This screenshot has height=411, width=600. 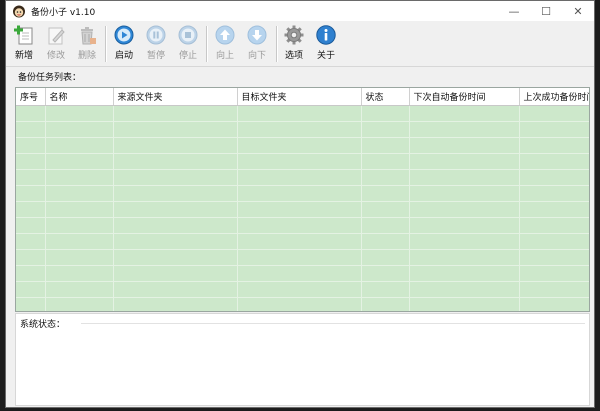 I want to click on edit-button: 修改, so click(x=56, y=44).